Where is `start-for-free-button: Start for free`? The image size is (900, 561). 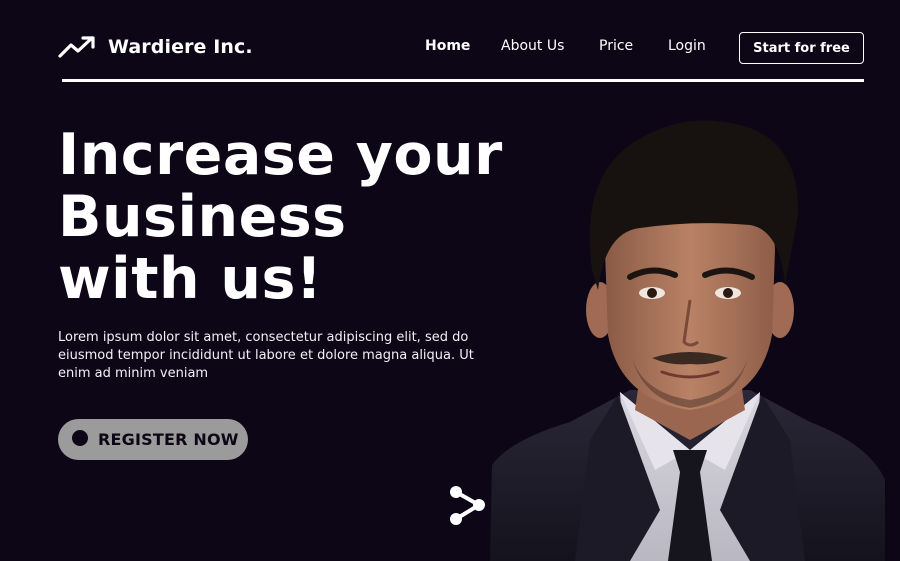 start-for-free-button: Start for free is located at coordinates (801, 48).